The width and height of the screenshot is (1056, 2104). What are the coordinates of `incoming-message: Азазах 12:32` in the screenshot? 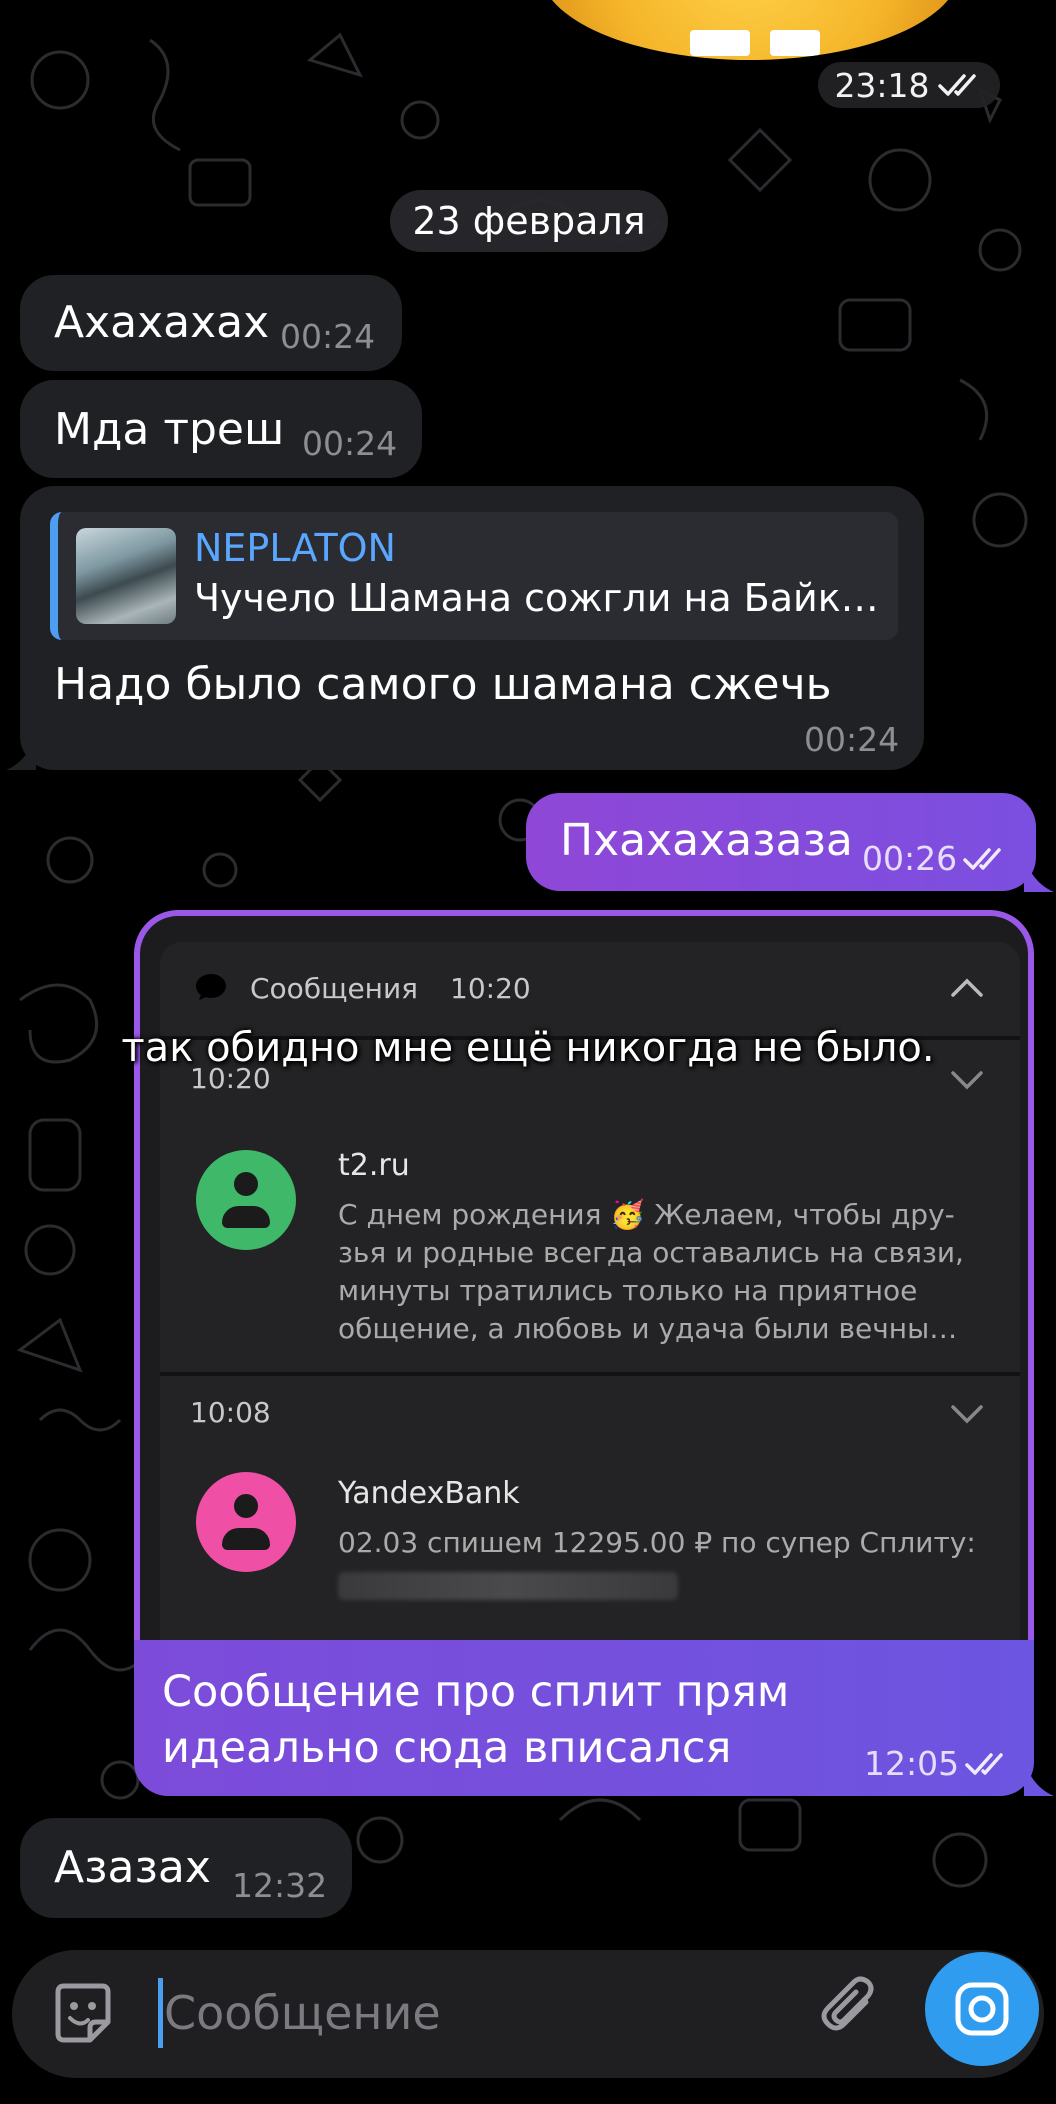 It's located at (186, 1868).